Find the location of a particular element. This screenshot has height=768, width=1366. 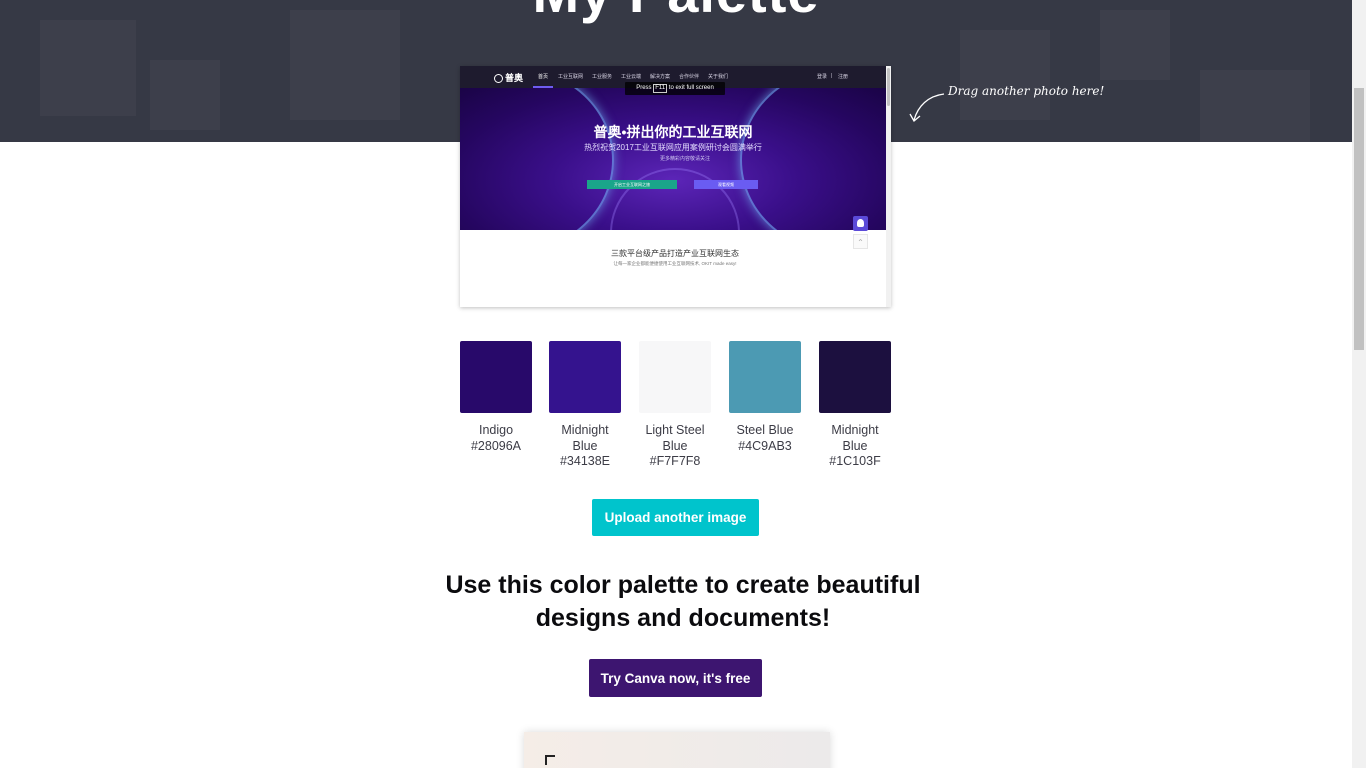

drag-hint: Drag another photo here! is located at coordinates (1026, 91).